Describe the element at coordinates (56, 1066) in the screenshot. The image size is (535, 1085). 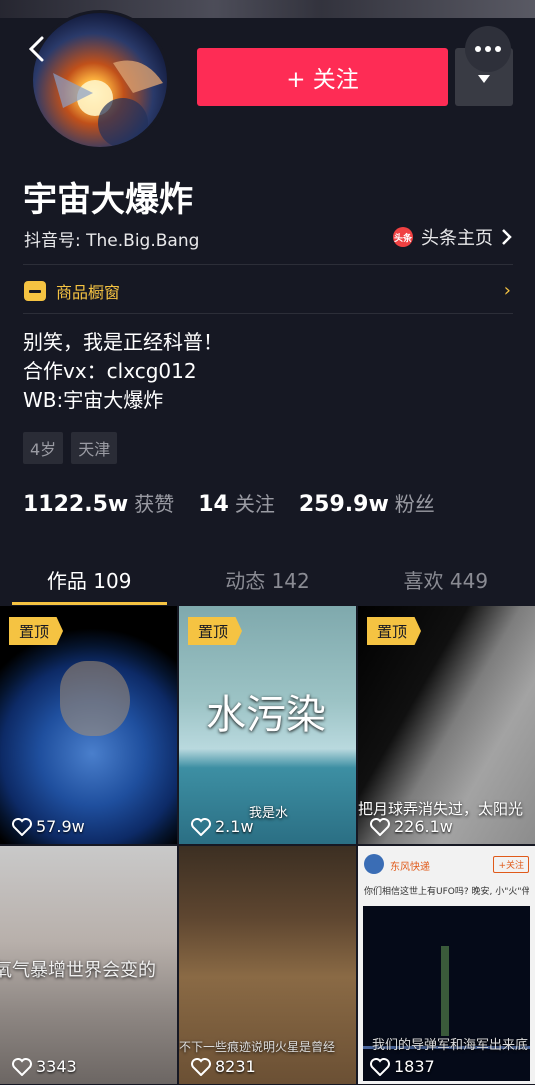
I see `like-count-value: 3343` at that location.